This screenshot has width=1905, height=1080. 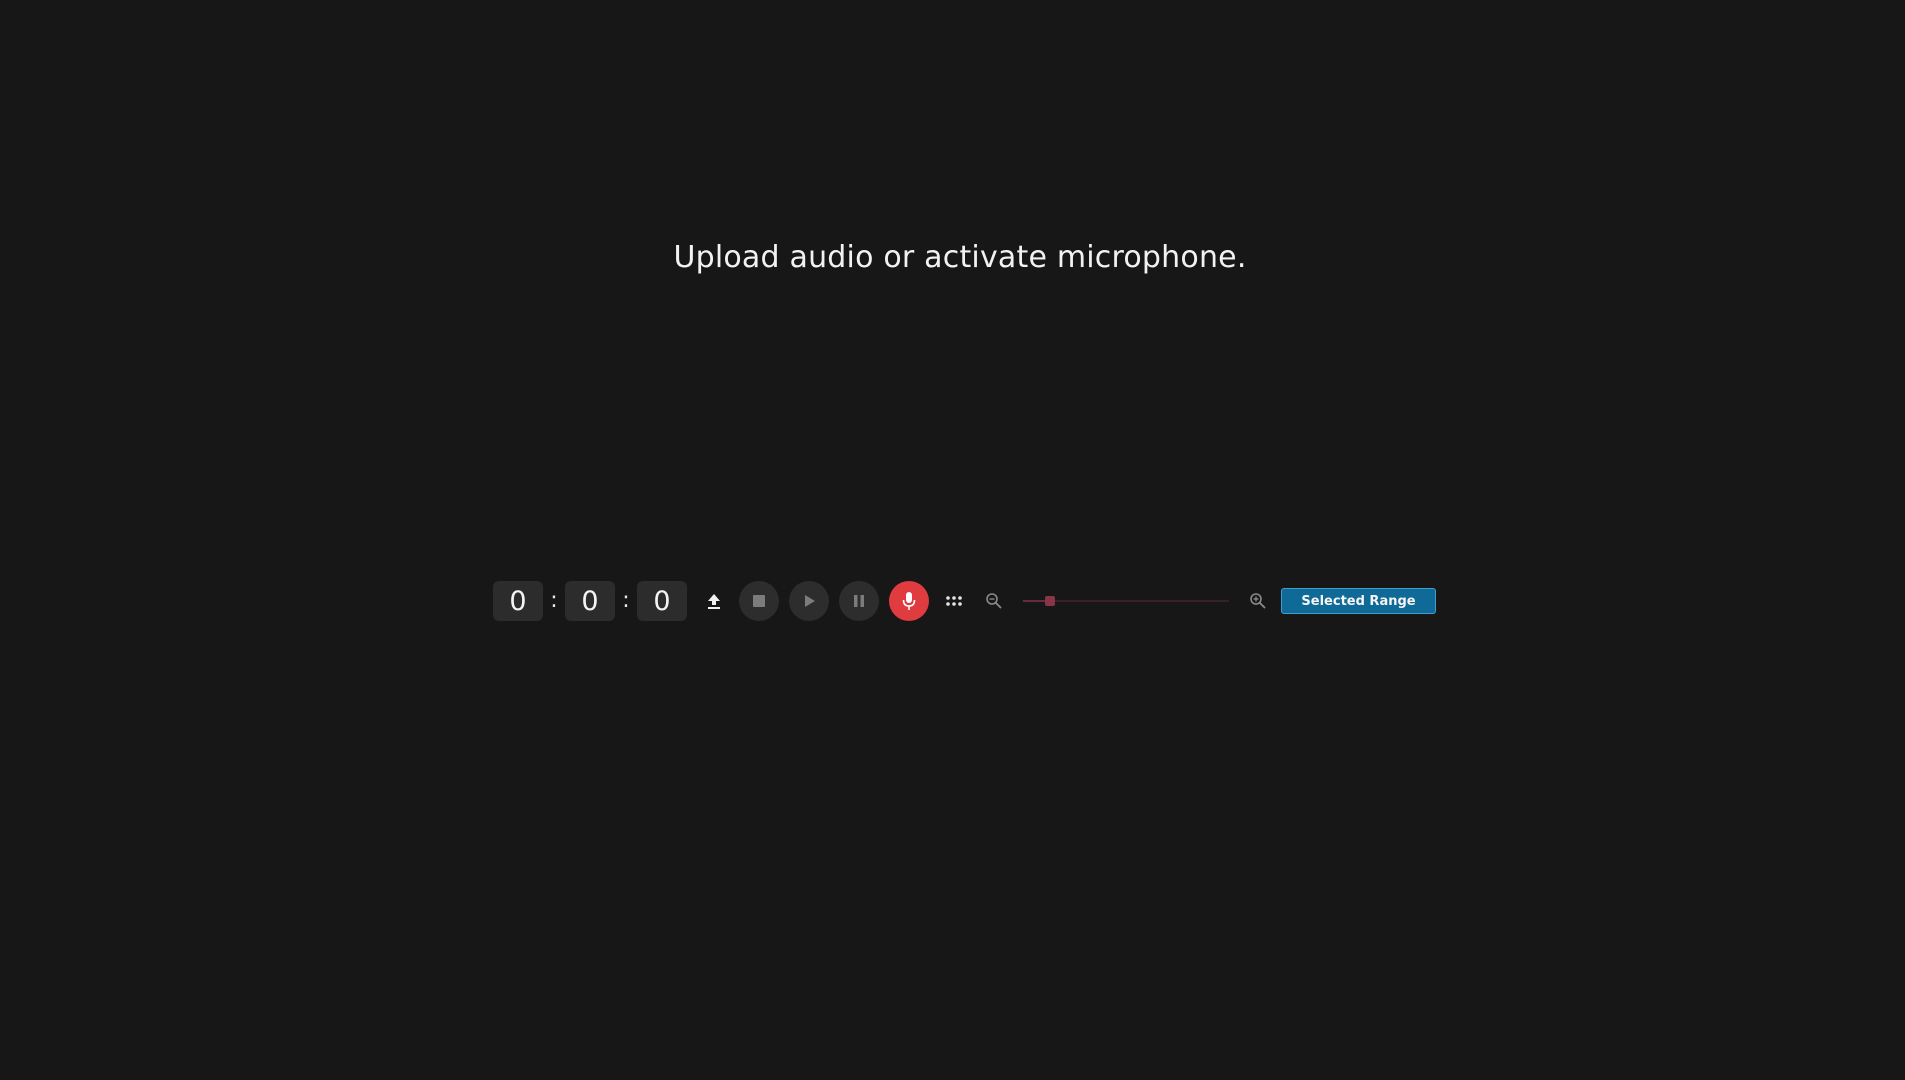 I want to click on upload-button, so click(x=714, y=601).